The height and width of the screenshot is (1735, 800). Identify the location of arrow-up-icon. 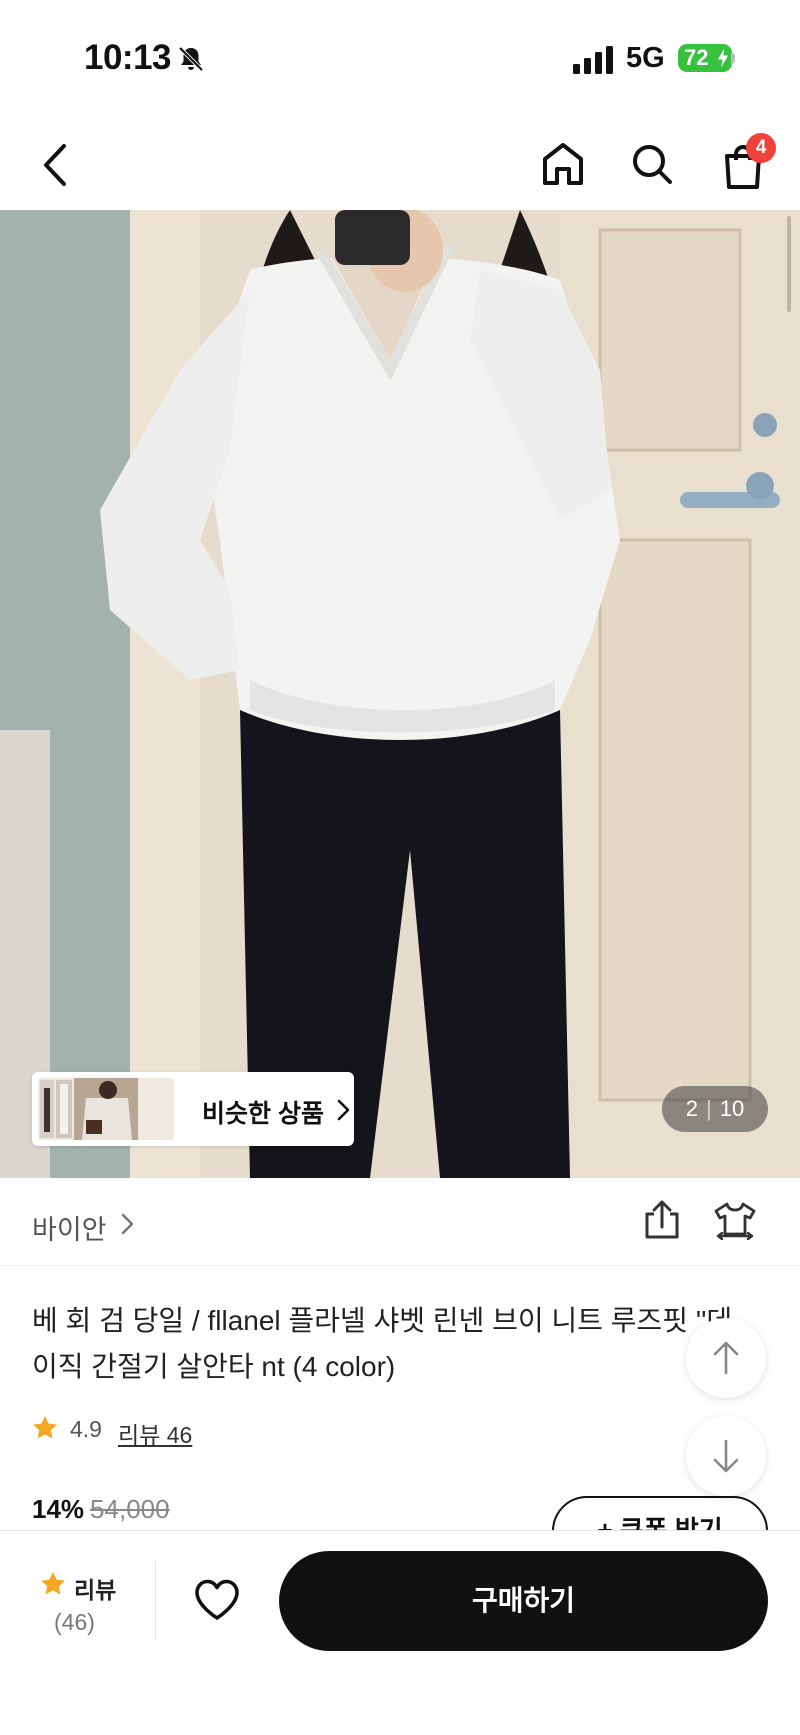
(726, 1358).